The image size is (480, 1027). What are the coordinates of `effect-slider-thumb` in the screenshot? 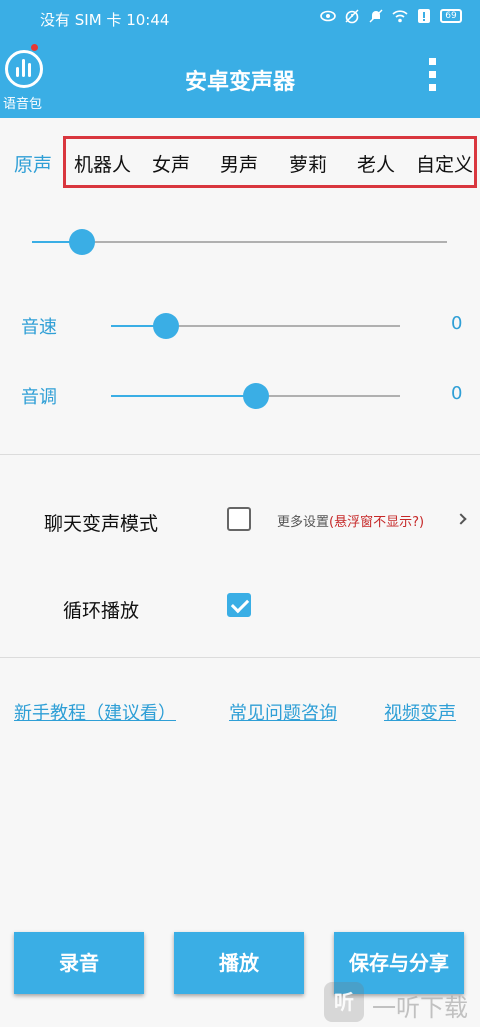 It's located at (81, 242).